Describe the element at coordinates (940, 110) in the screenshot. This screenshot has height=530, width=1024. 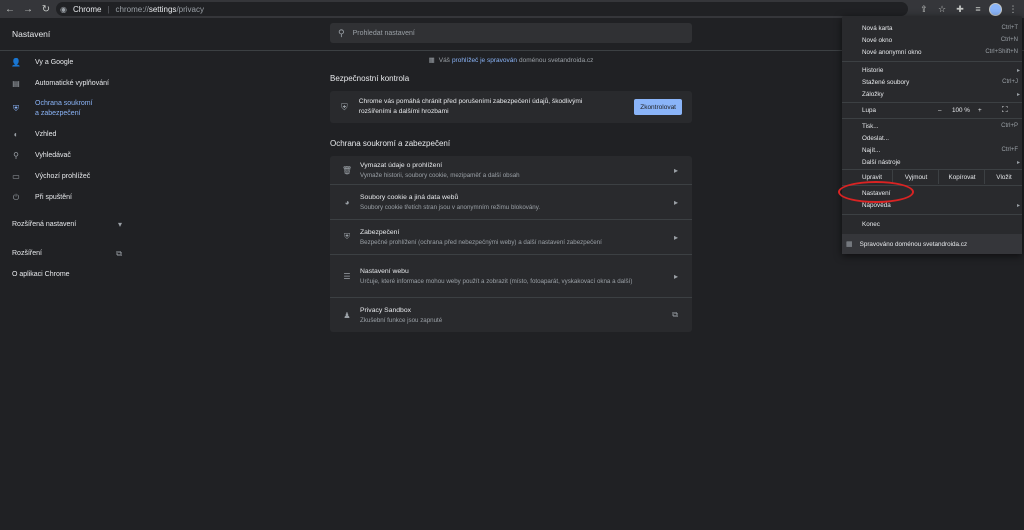
I see `zoom-out-button: –` at that location.